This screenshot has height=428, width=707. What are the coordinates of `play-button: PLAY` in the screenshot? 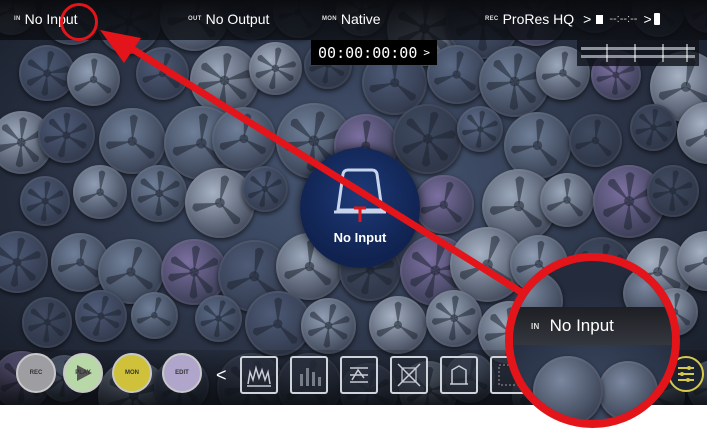 It's located at (83, 373).